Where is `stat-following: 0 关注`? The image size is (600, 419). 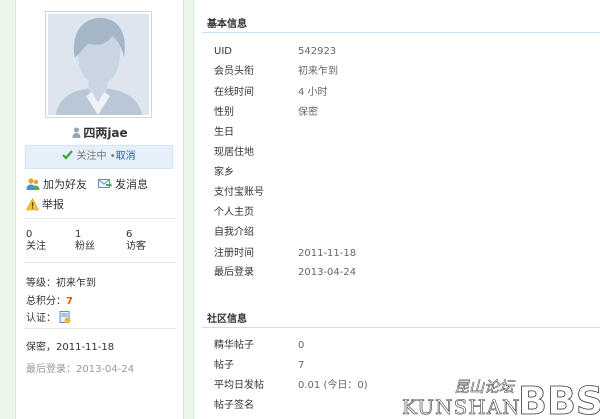
stat-following: 0 关注 is located at coordinates (36, 241).